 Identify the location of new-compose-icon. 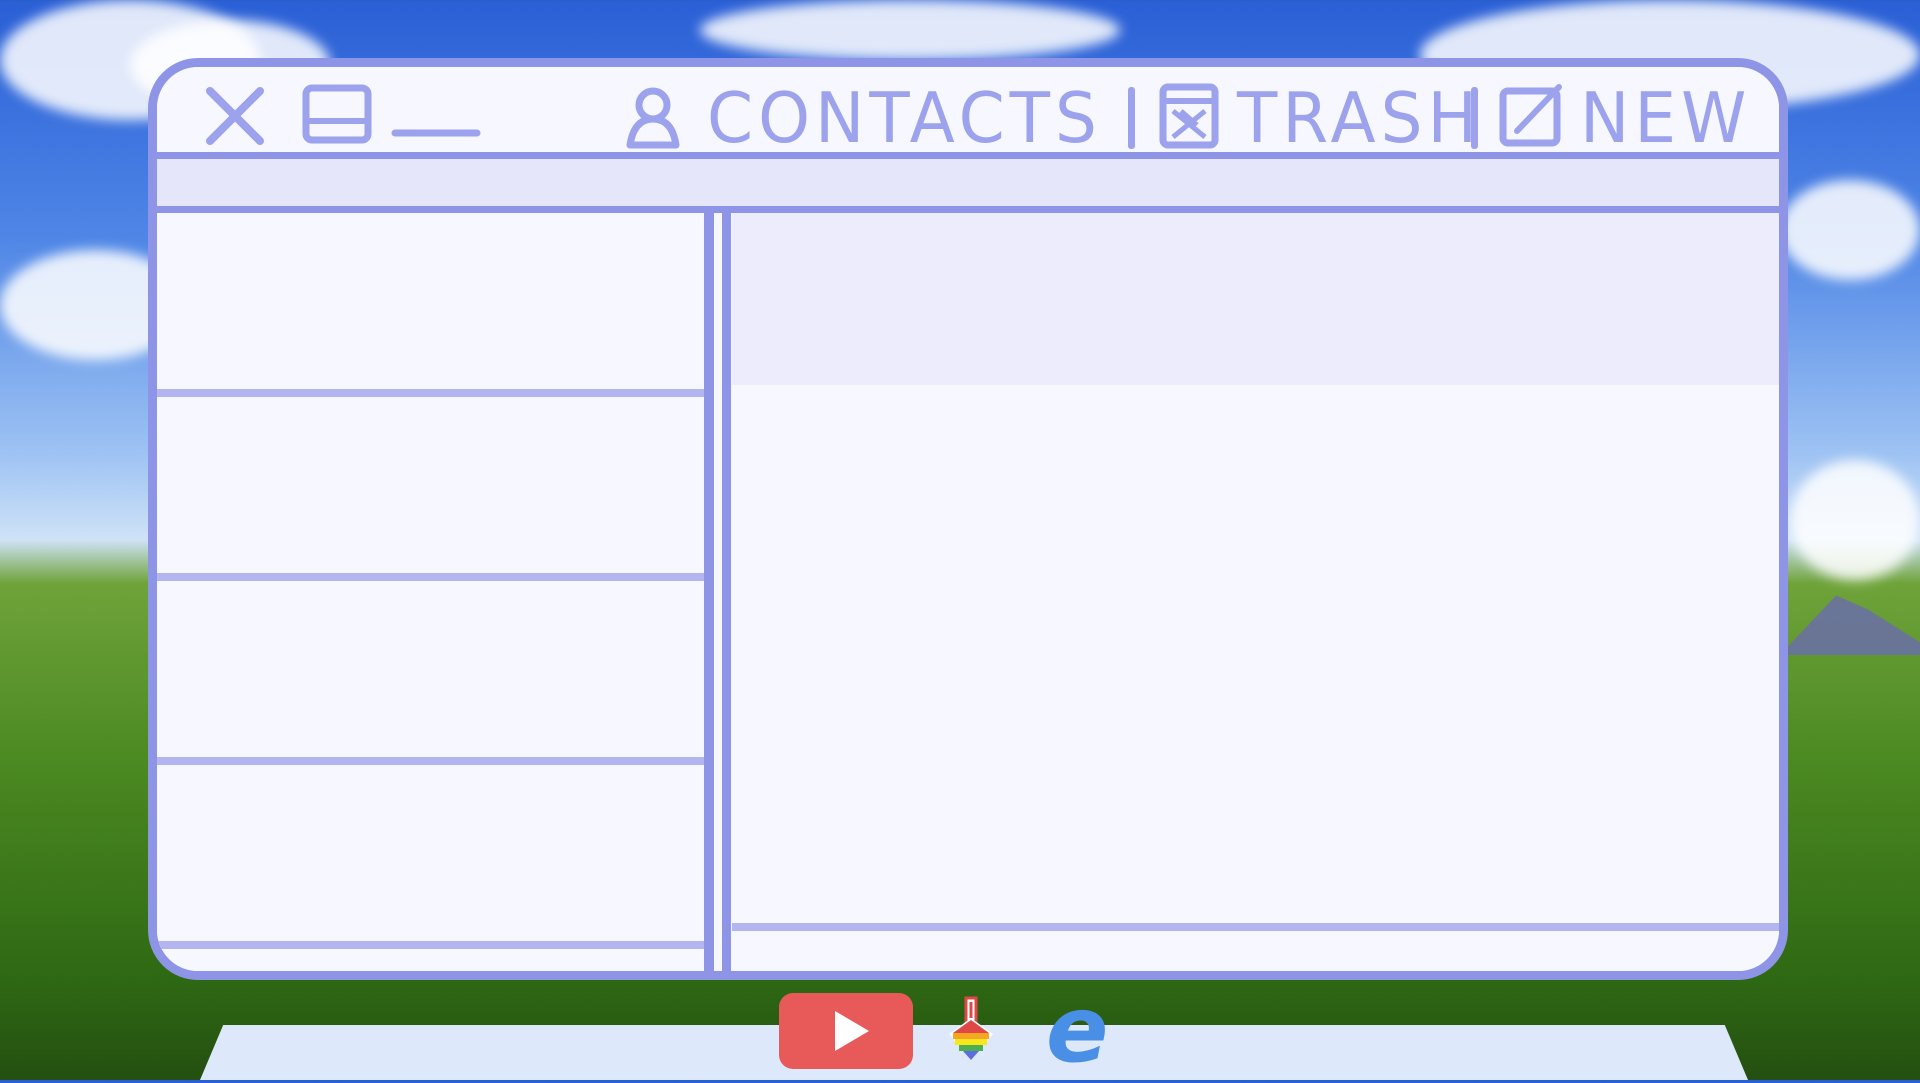
(1532, 117).